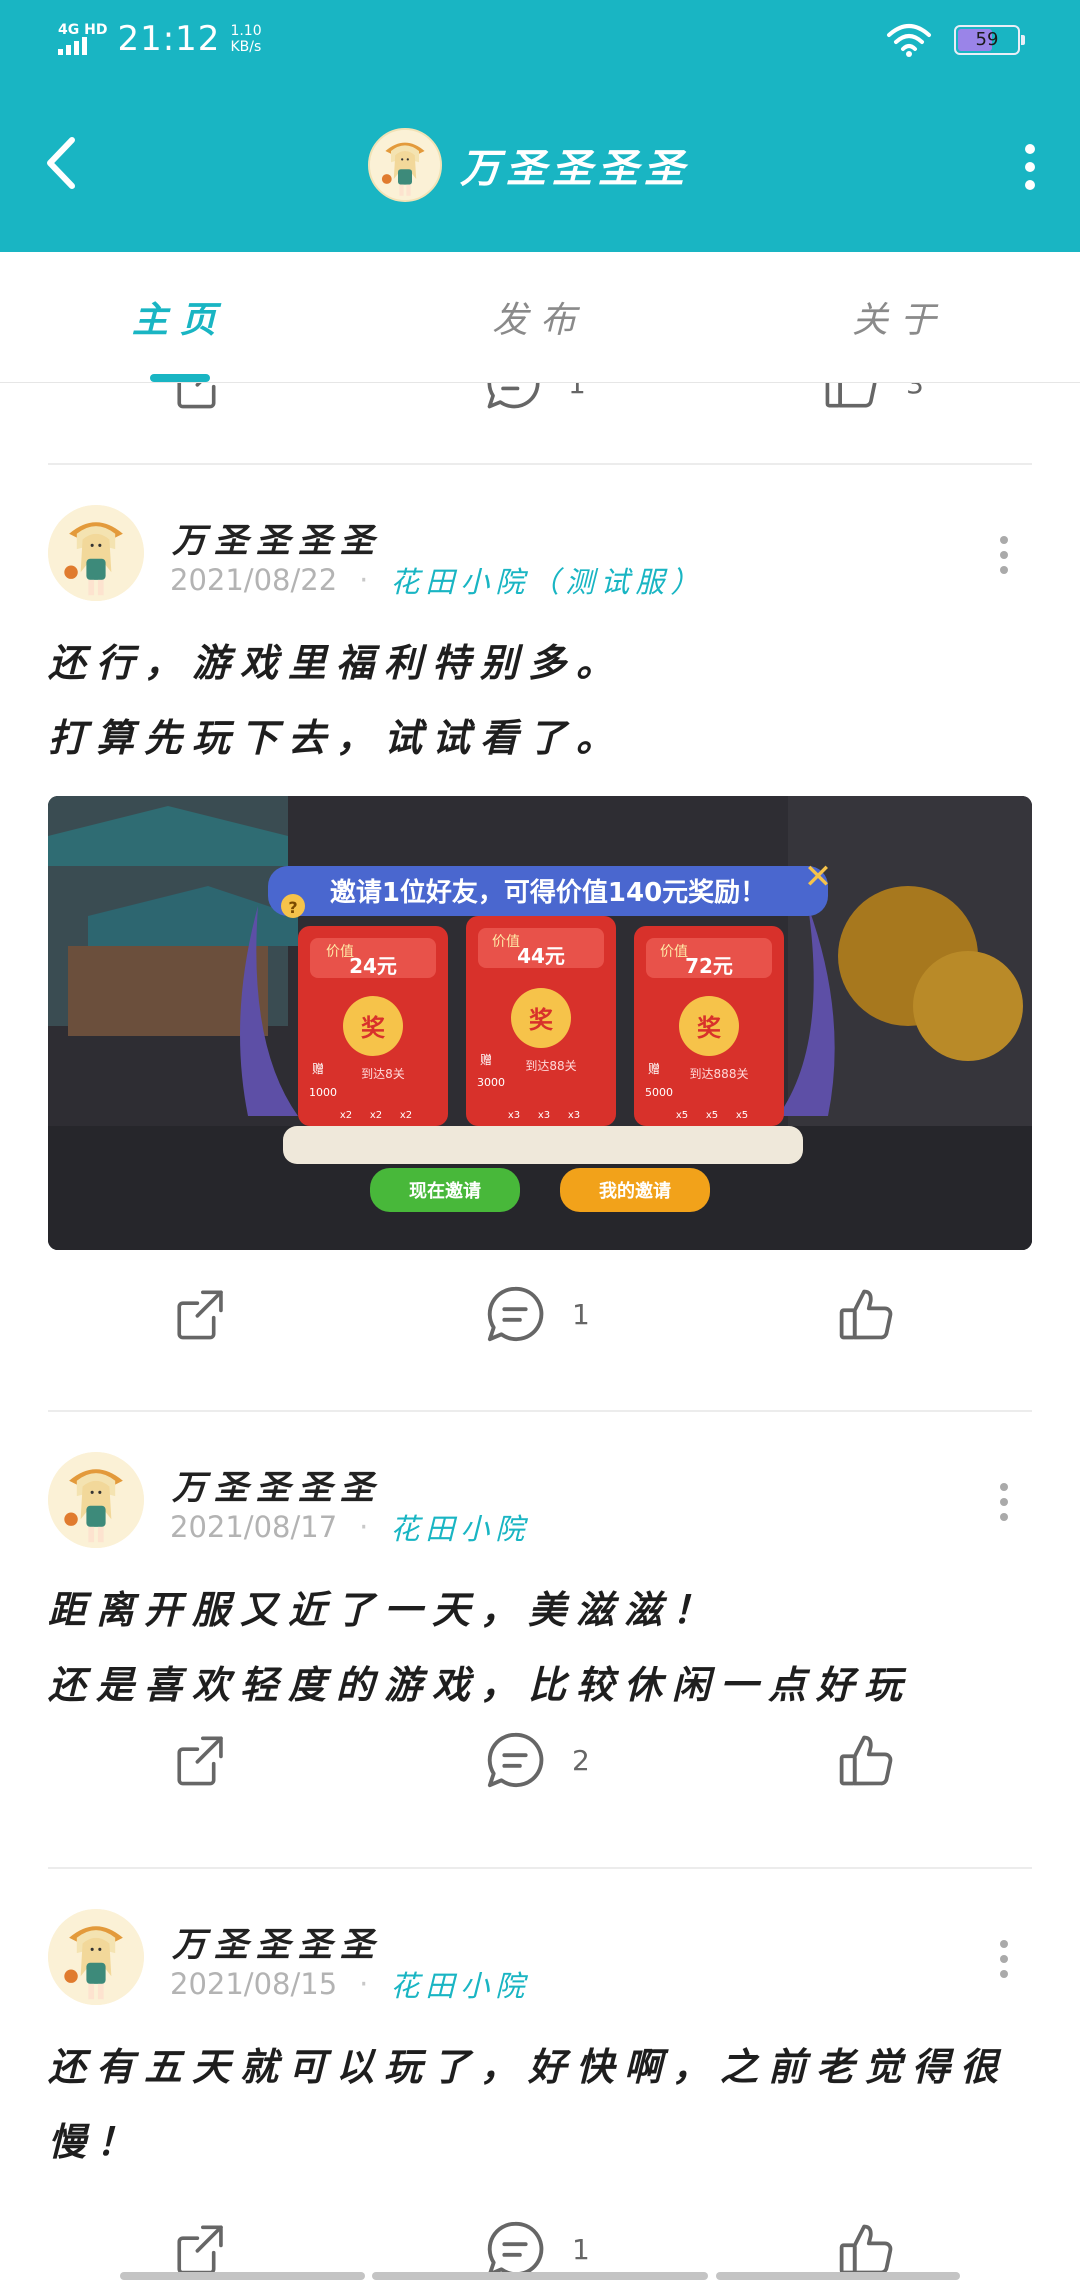 This screenshot has height=2280, width=1080. I want to click on card-gift-amount: 3000, so click(491, 1082).